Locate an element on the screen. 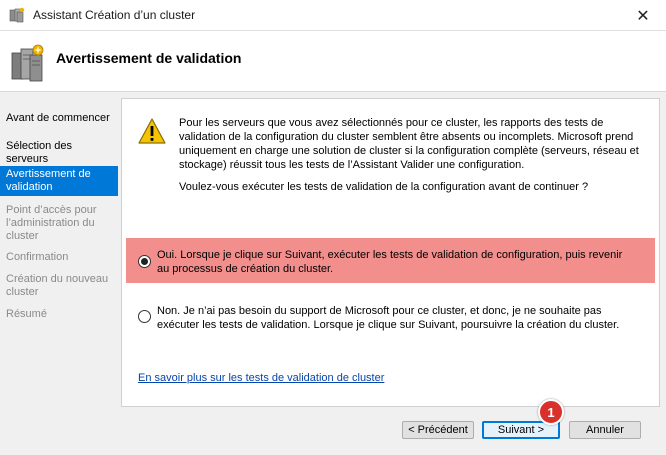  cluster-wizard-icon is located at coordinates (17, 15).